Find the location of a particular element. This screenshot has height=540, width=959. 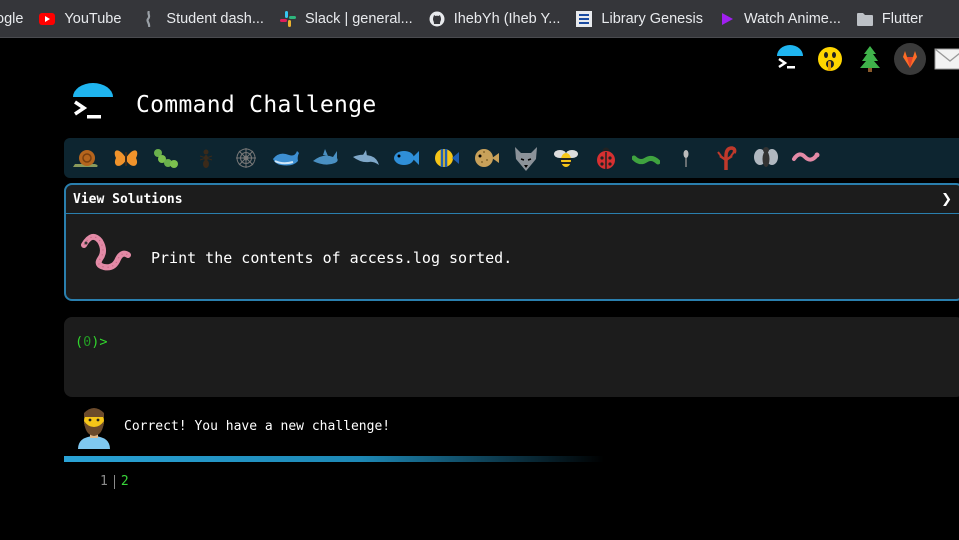

terminal-input-area: (0)> is located at coordinates (511, 357).